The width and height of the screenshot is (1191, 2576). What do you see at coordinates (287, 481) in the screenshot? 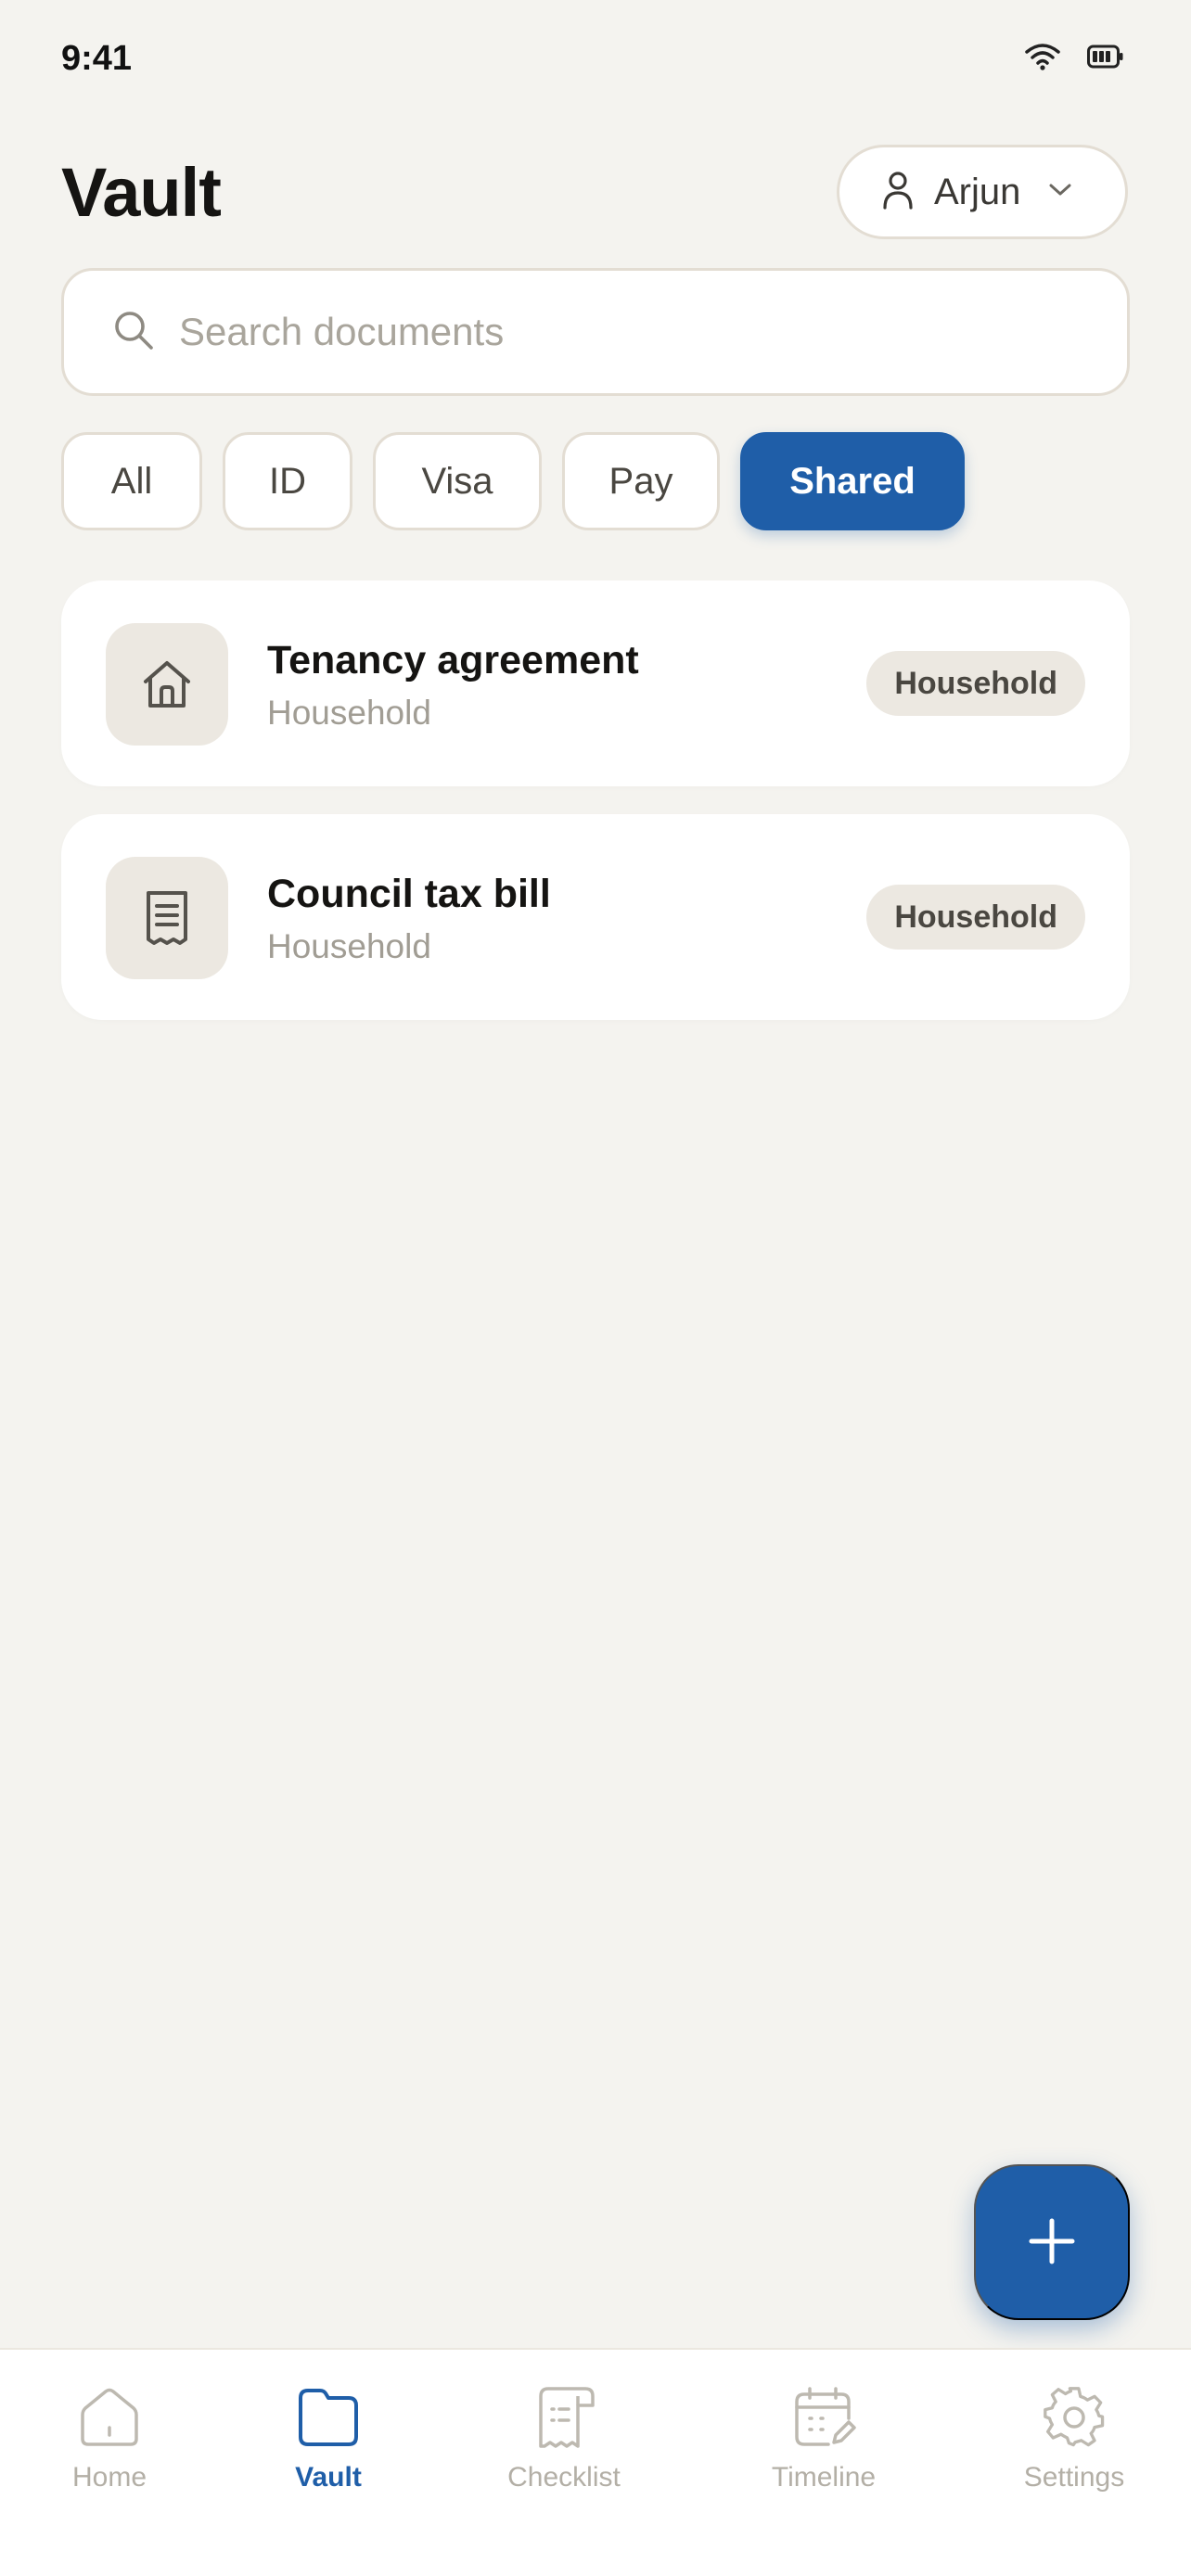
I see `filter-chip-id: ID` at bounding box center [287, 481].